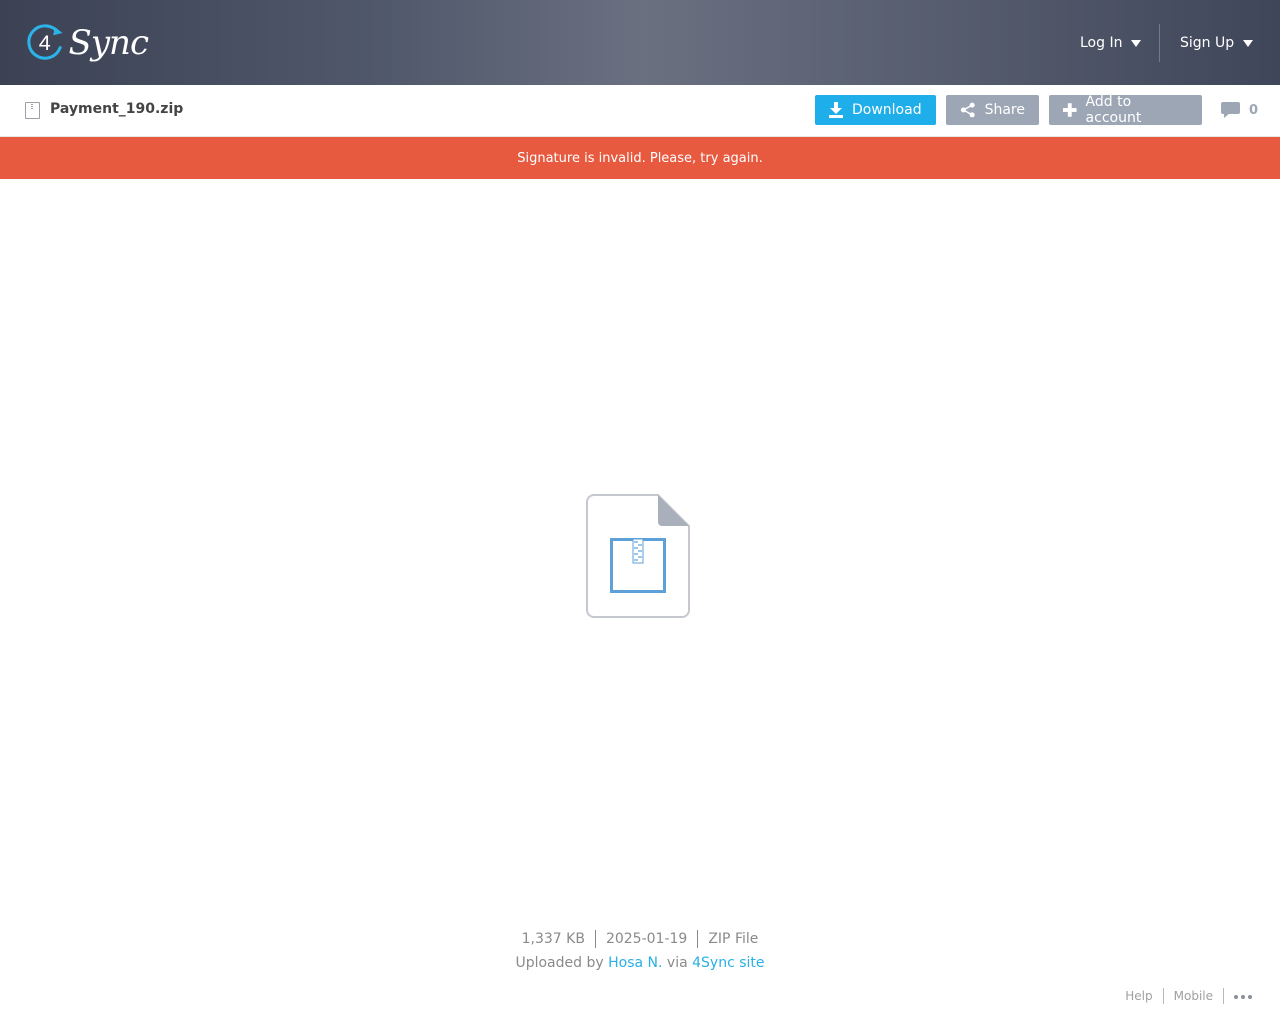  I want to click on more-icon, so click(1243, 996).